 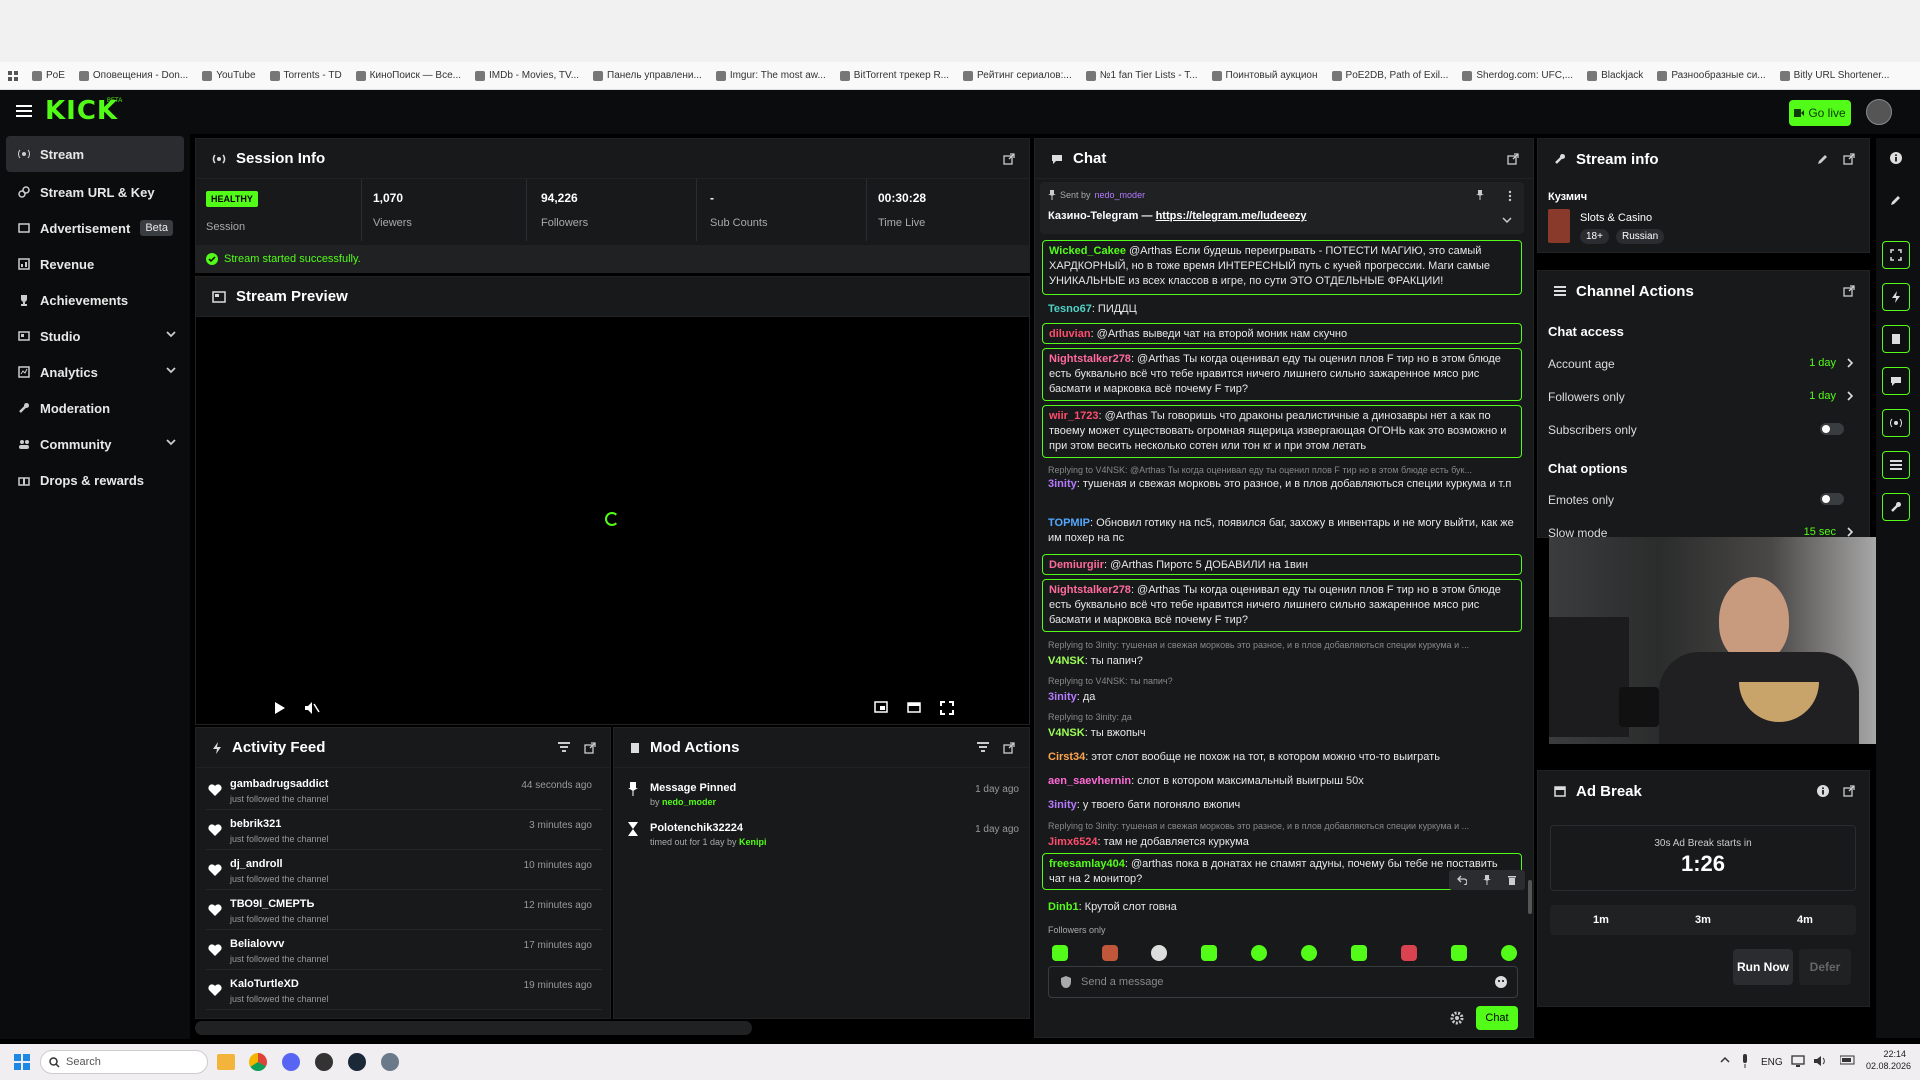 I want to click on sidebar-item-stream: Stream, so click(x=95, y=154).